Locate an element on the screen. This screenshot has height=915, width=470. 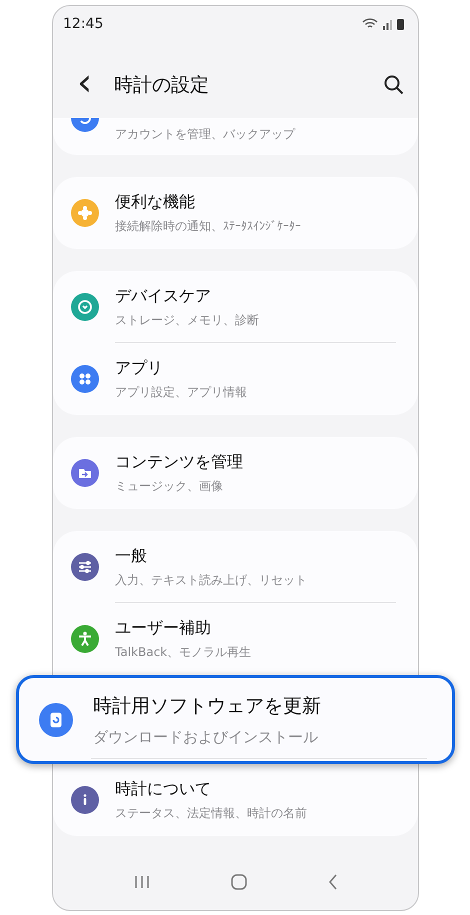
search-icon is located at coordinates (394, 85).